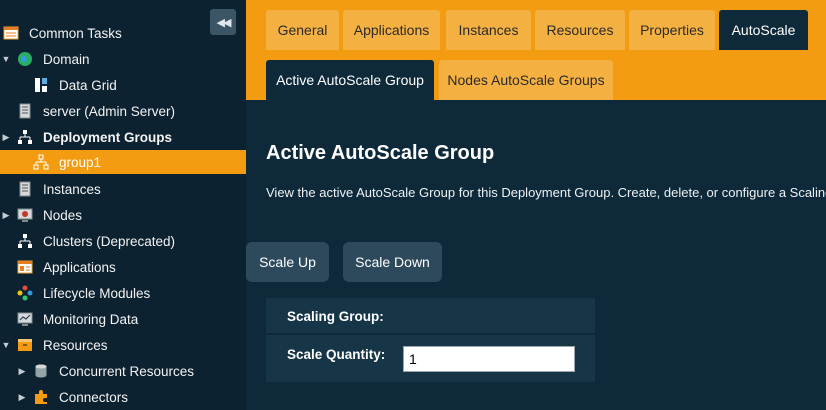 This screenshot has height=410, width=826. What do you see at coordinates (123, 59) in the screenshot?
I see `sidebar-item-domain: ▼ Domain` at bounding box center [123, 59].